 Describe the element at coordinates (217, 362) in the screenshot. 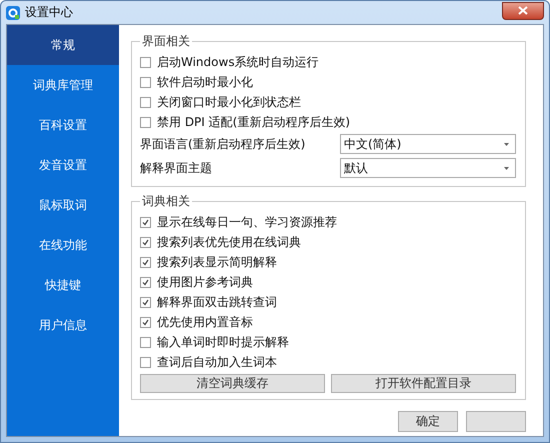

I see `option-label: 查词后自动加入生词本` at that location.